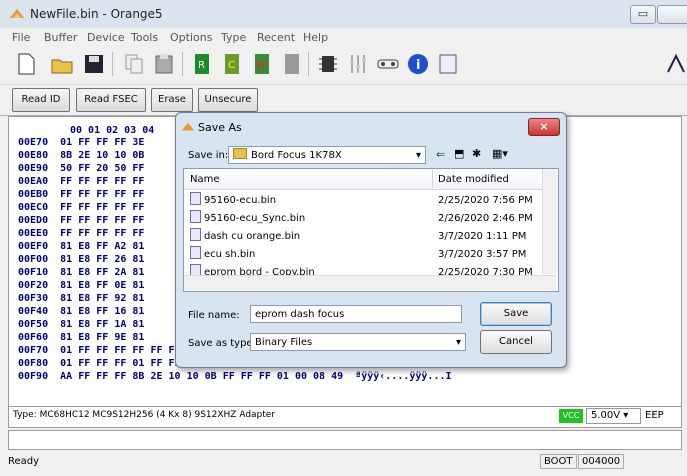  I want to click on hex-row-address: 00E80, so click(33, 155).